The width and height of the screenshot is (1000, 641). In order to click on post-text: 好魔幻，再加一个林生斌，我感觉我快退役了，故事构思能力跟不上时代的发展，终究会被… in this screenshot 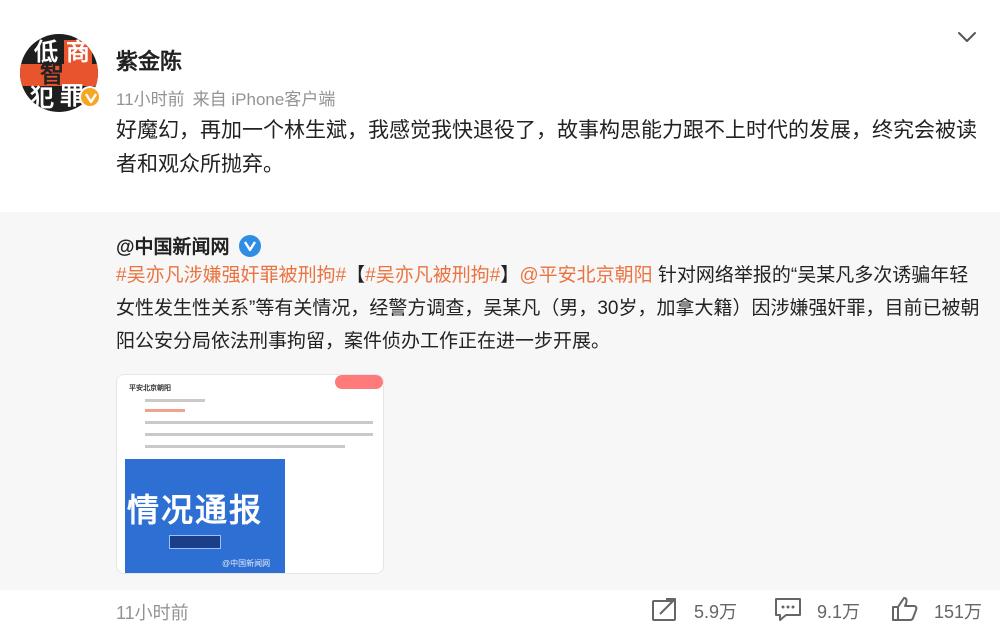, I will do `click(546, 147)`.